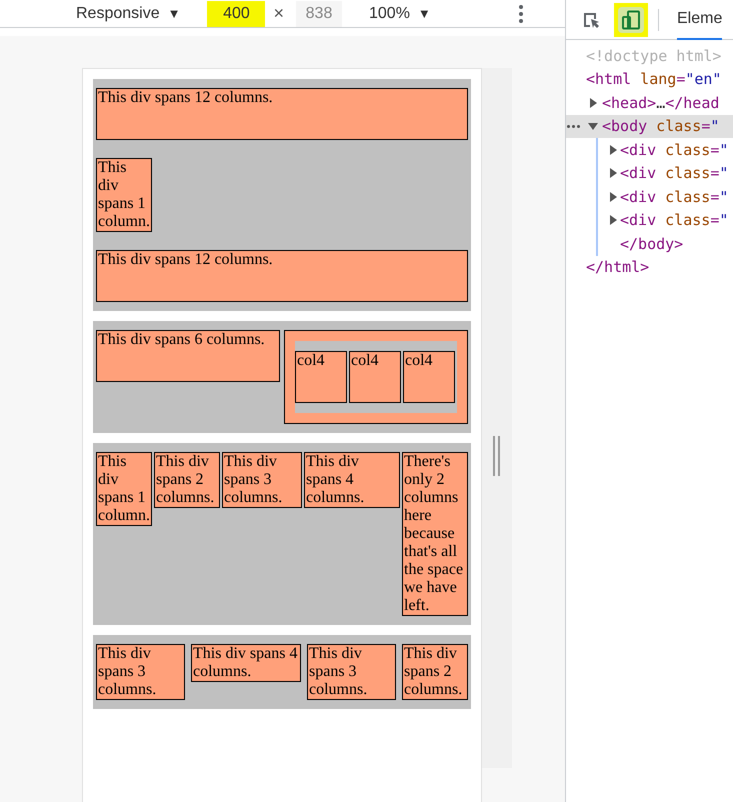  Describe the element at coordinates (573, 126) in the screenshot. I see `more-icon` at that location.